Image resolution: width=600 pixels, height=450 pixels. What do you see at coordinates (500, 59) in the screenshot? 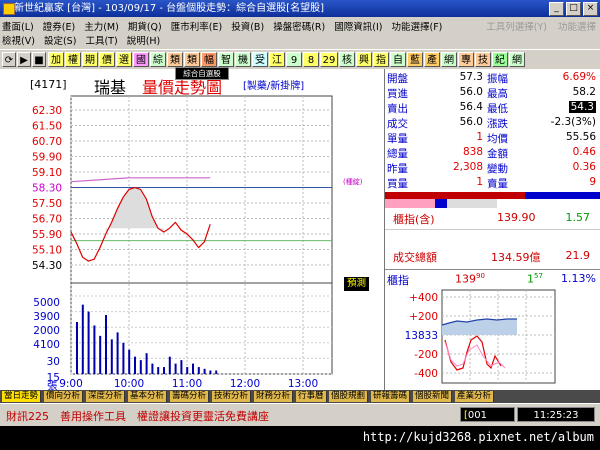
I see `toolbar-button-26: 紀` at bounding box center [500, 59].